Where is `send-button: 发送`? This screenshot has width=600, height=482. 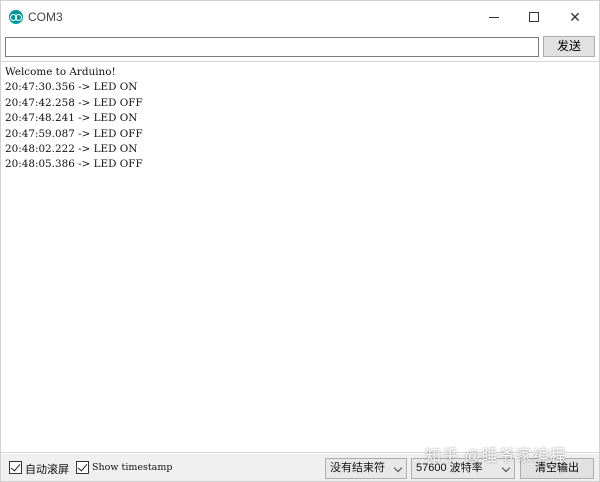 send-button: 发送 is located at coordinates (569, 46).